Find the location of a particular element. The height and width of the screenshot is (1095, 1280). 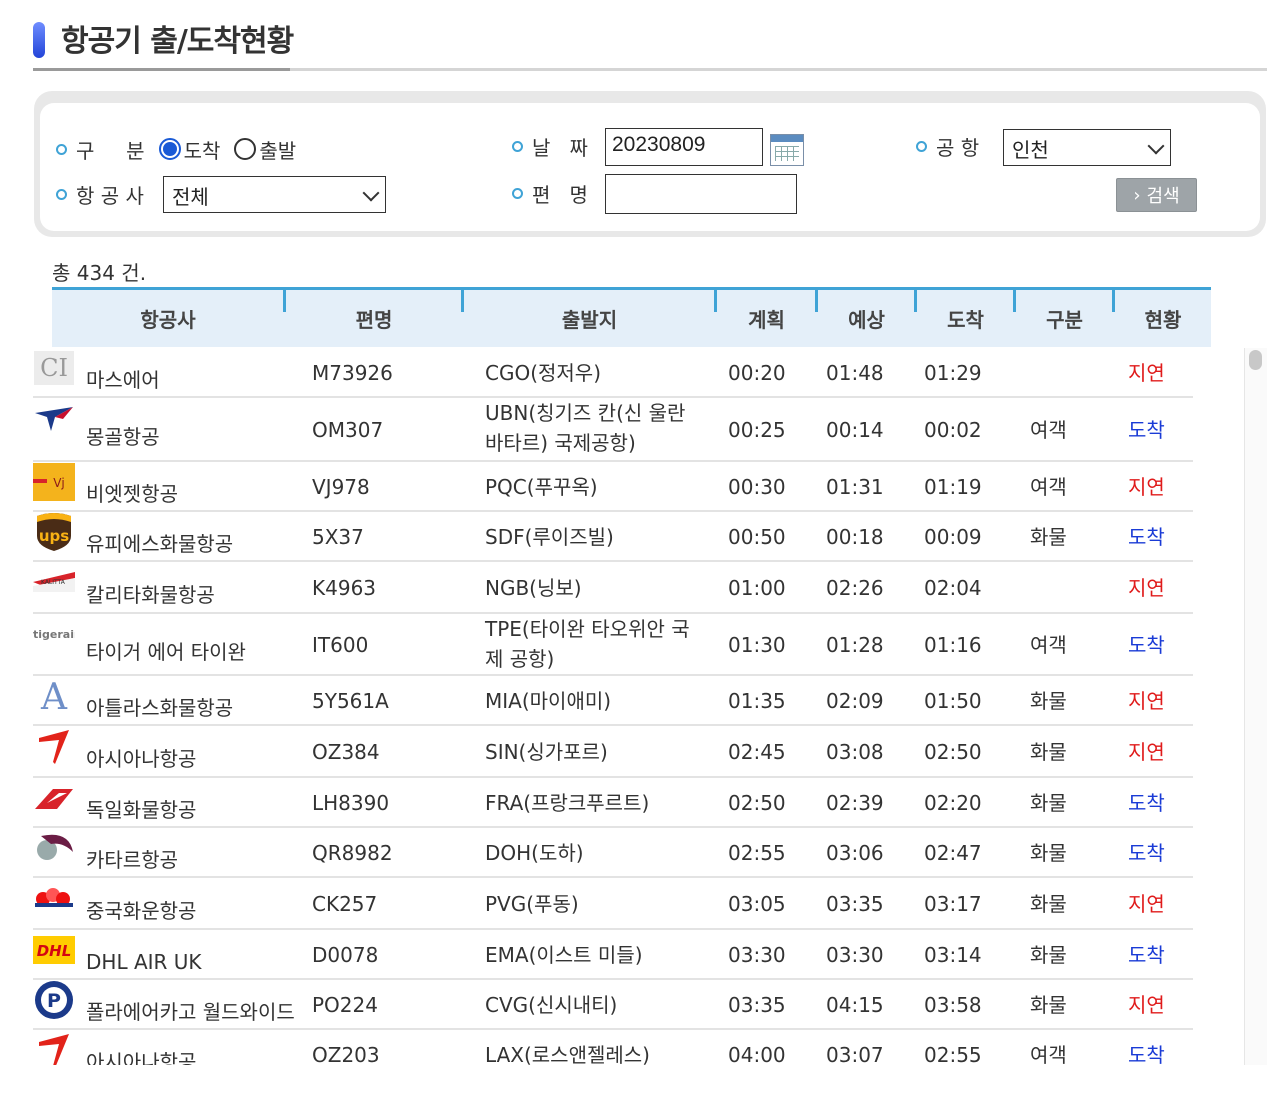

table-row: 중국화운항공 CK257 PVG(푸동) 03:05 03:35 03:17 화물 지연 is located at coordinates (613, 904).